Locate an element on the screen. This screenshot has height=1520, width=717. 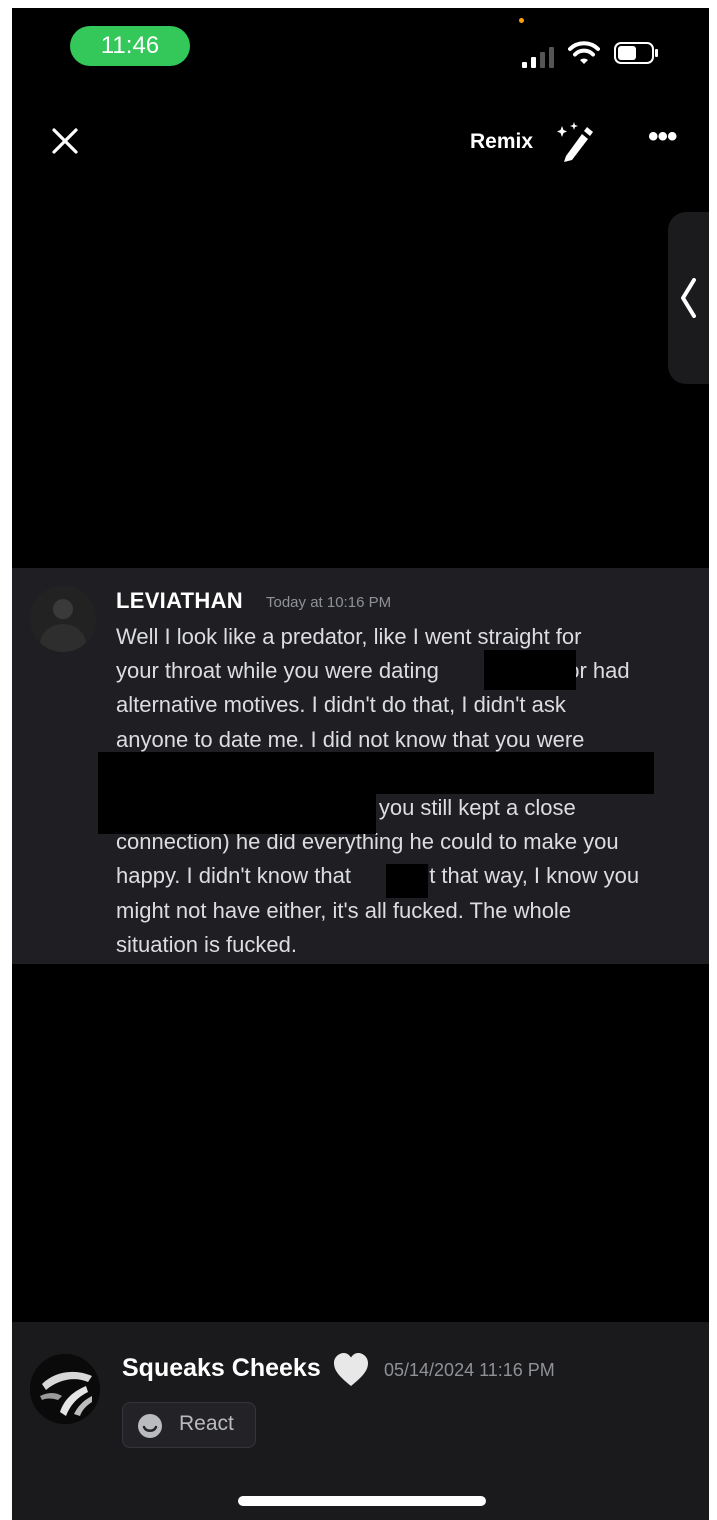
wifi-icon is located at coordinates (584, 52).